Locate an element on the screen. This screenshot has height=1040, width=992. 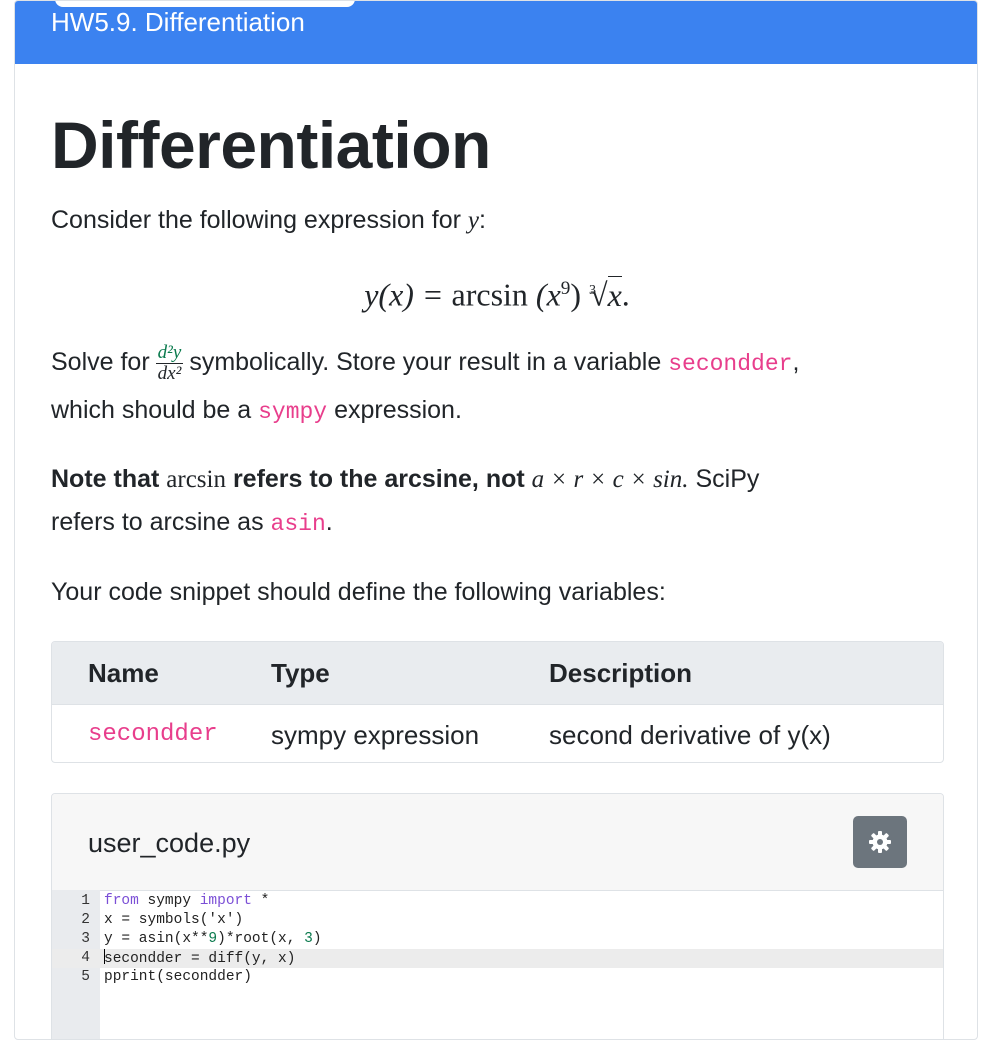
eq-arg: (x is located at coordinates (548, 294).